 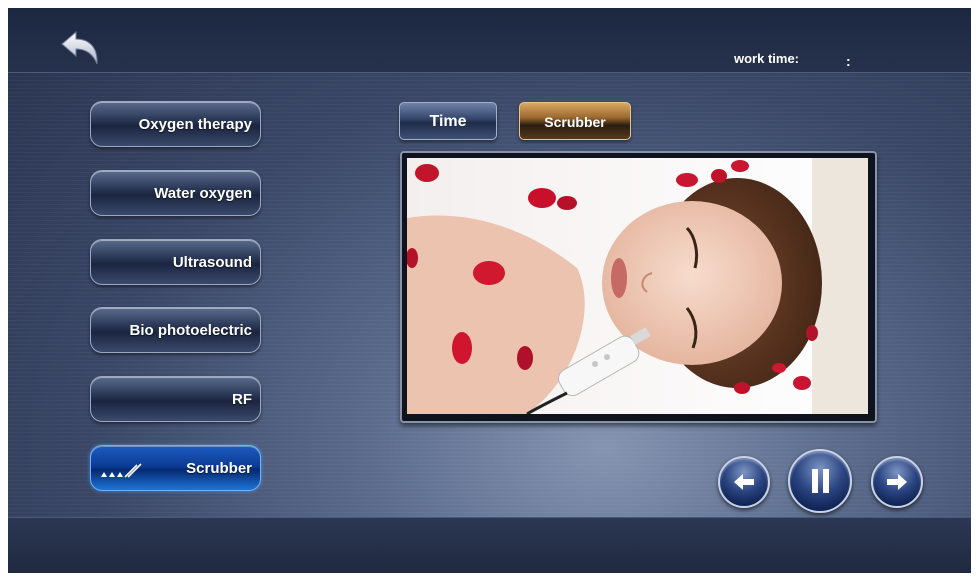 I want to click on menu-label: Bio photoelectric, so click(x=190, y=330).